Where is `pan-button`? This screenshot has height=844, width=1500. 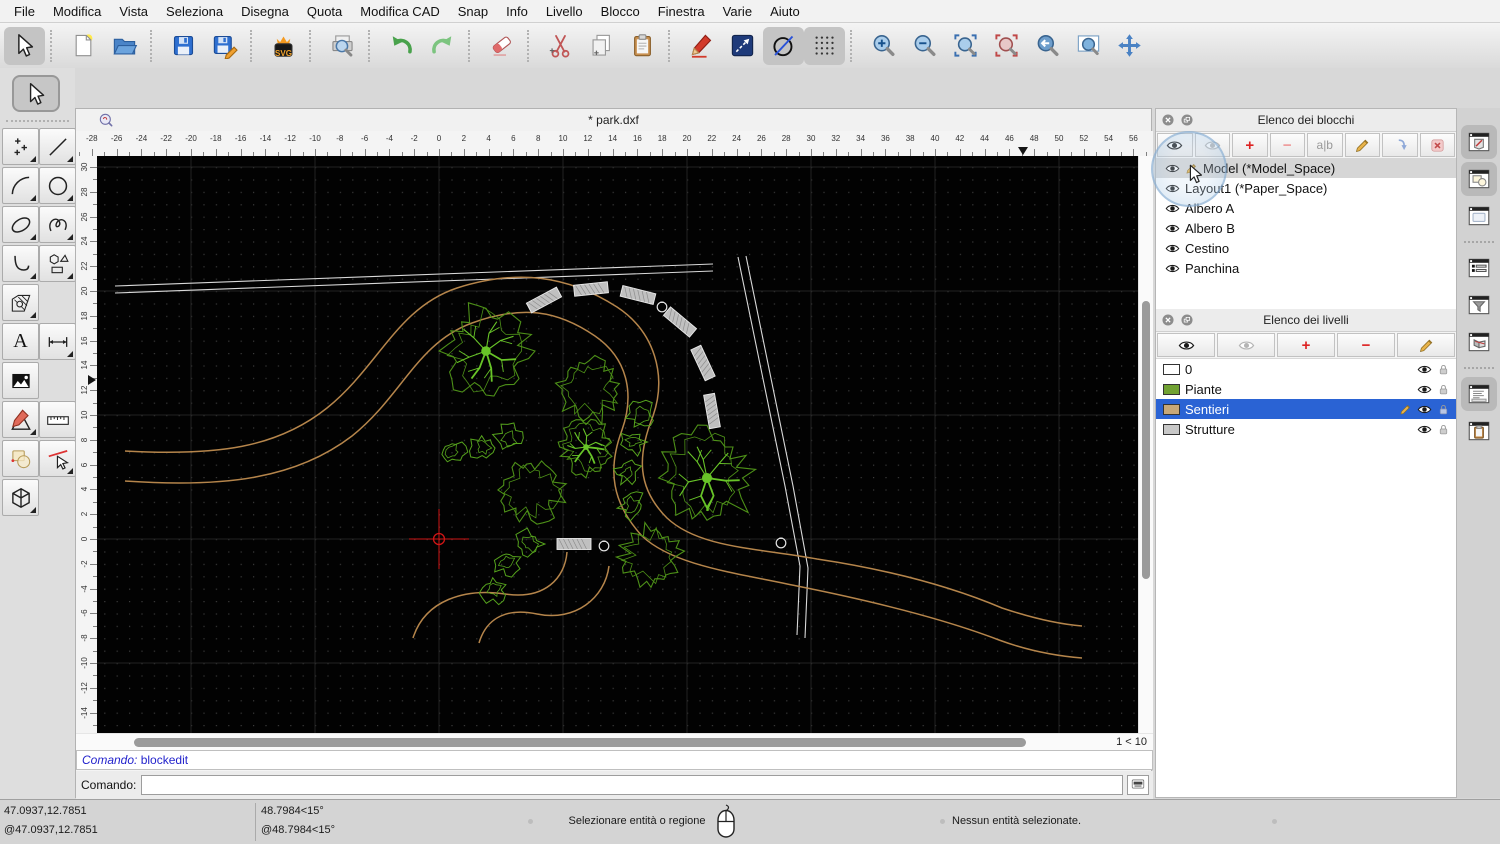 pan-button is located at coordinates (1129, 46).